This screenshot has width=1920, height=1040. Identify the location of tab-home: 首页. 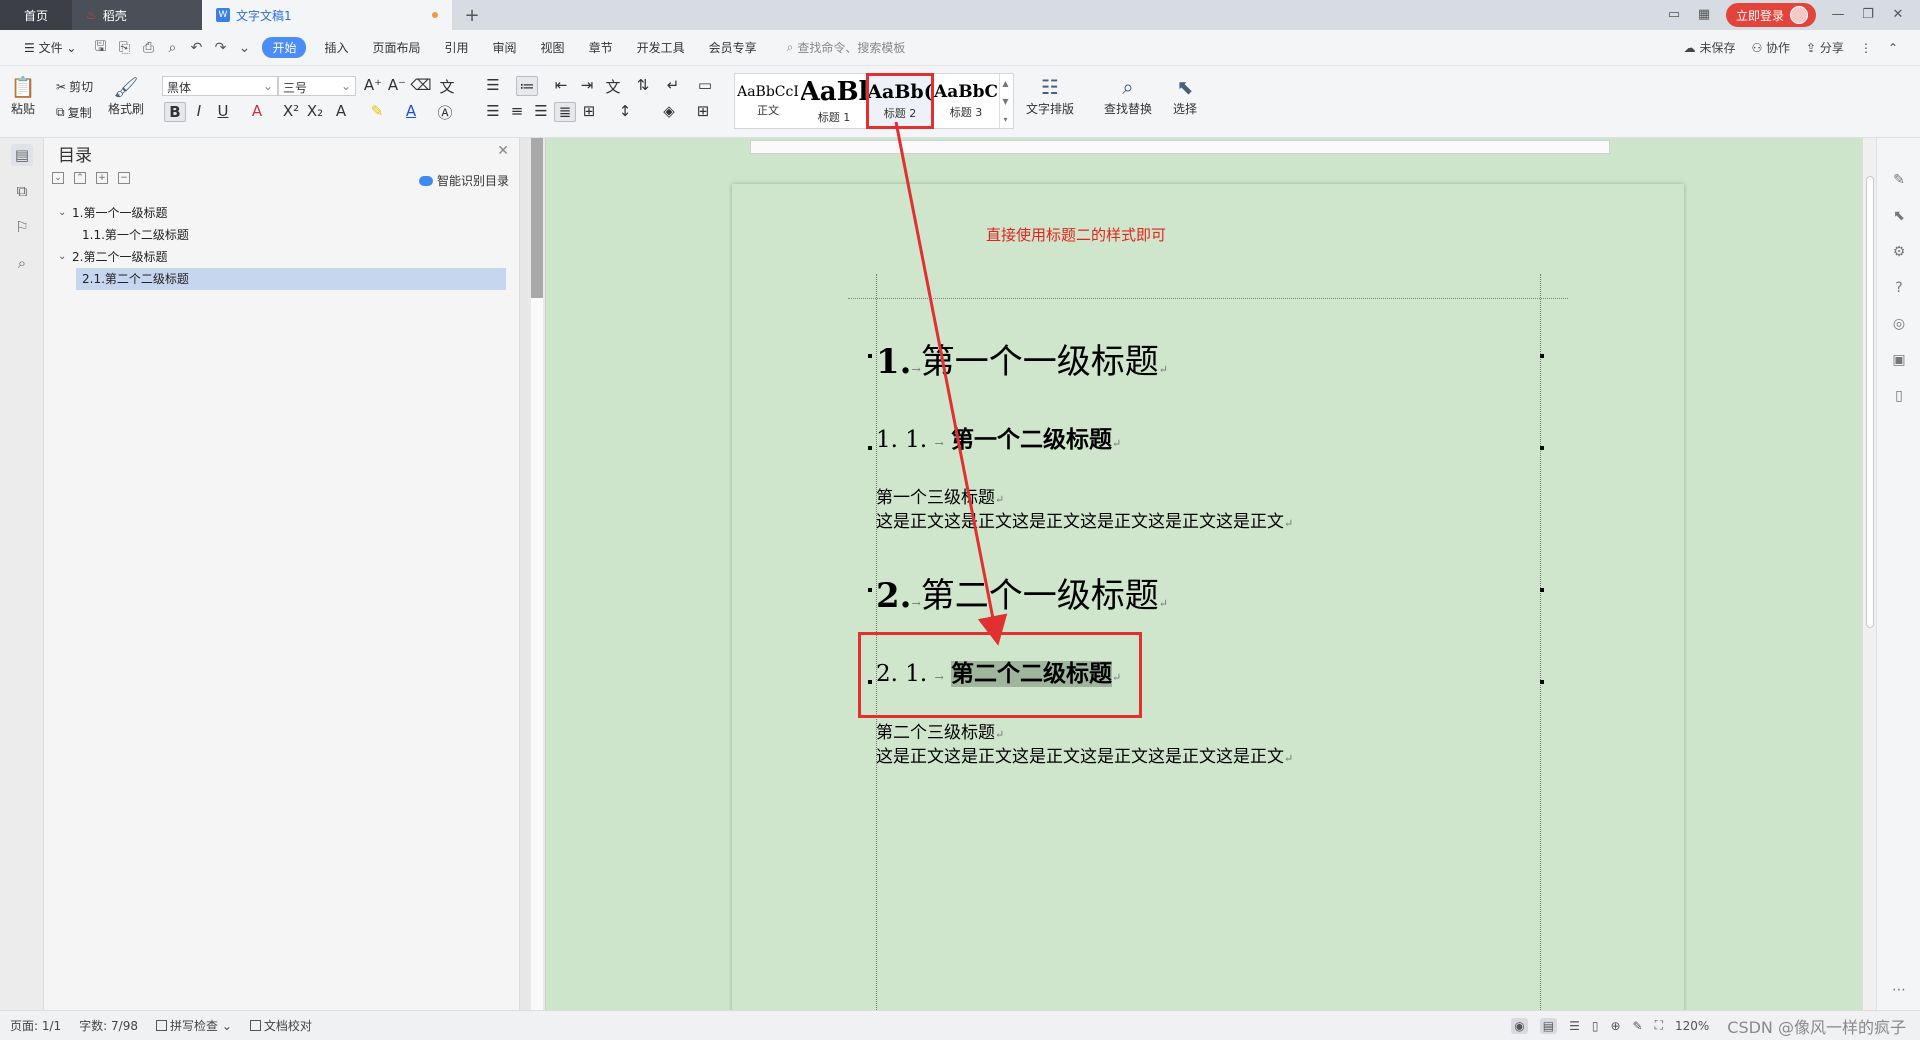
(36, 15).